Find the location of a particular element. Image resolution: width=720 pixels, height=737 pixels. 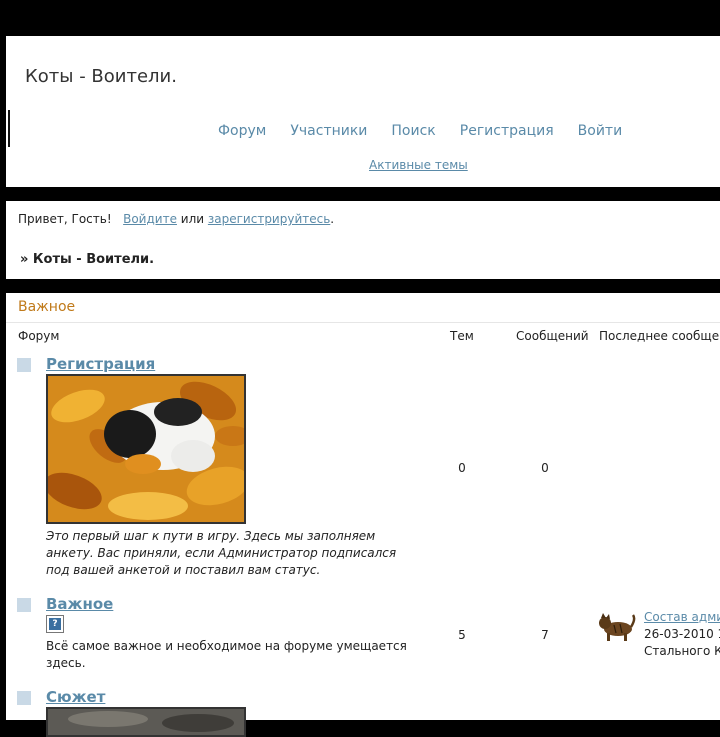

cat-avatar-icon is located at coordinates (617, 627).